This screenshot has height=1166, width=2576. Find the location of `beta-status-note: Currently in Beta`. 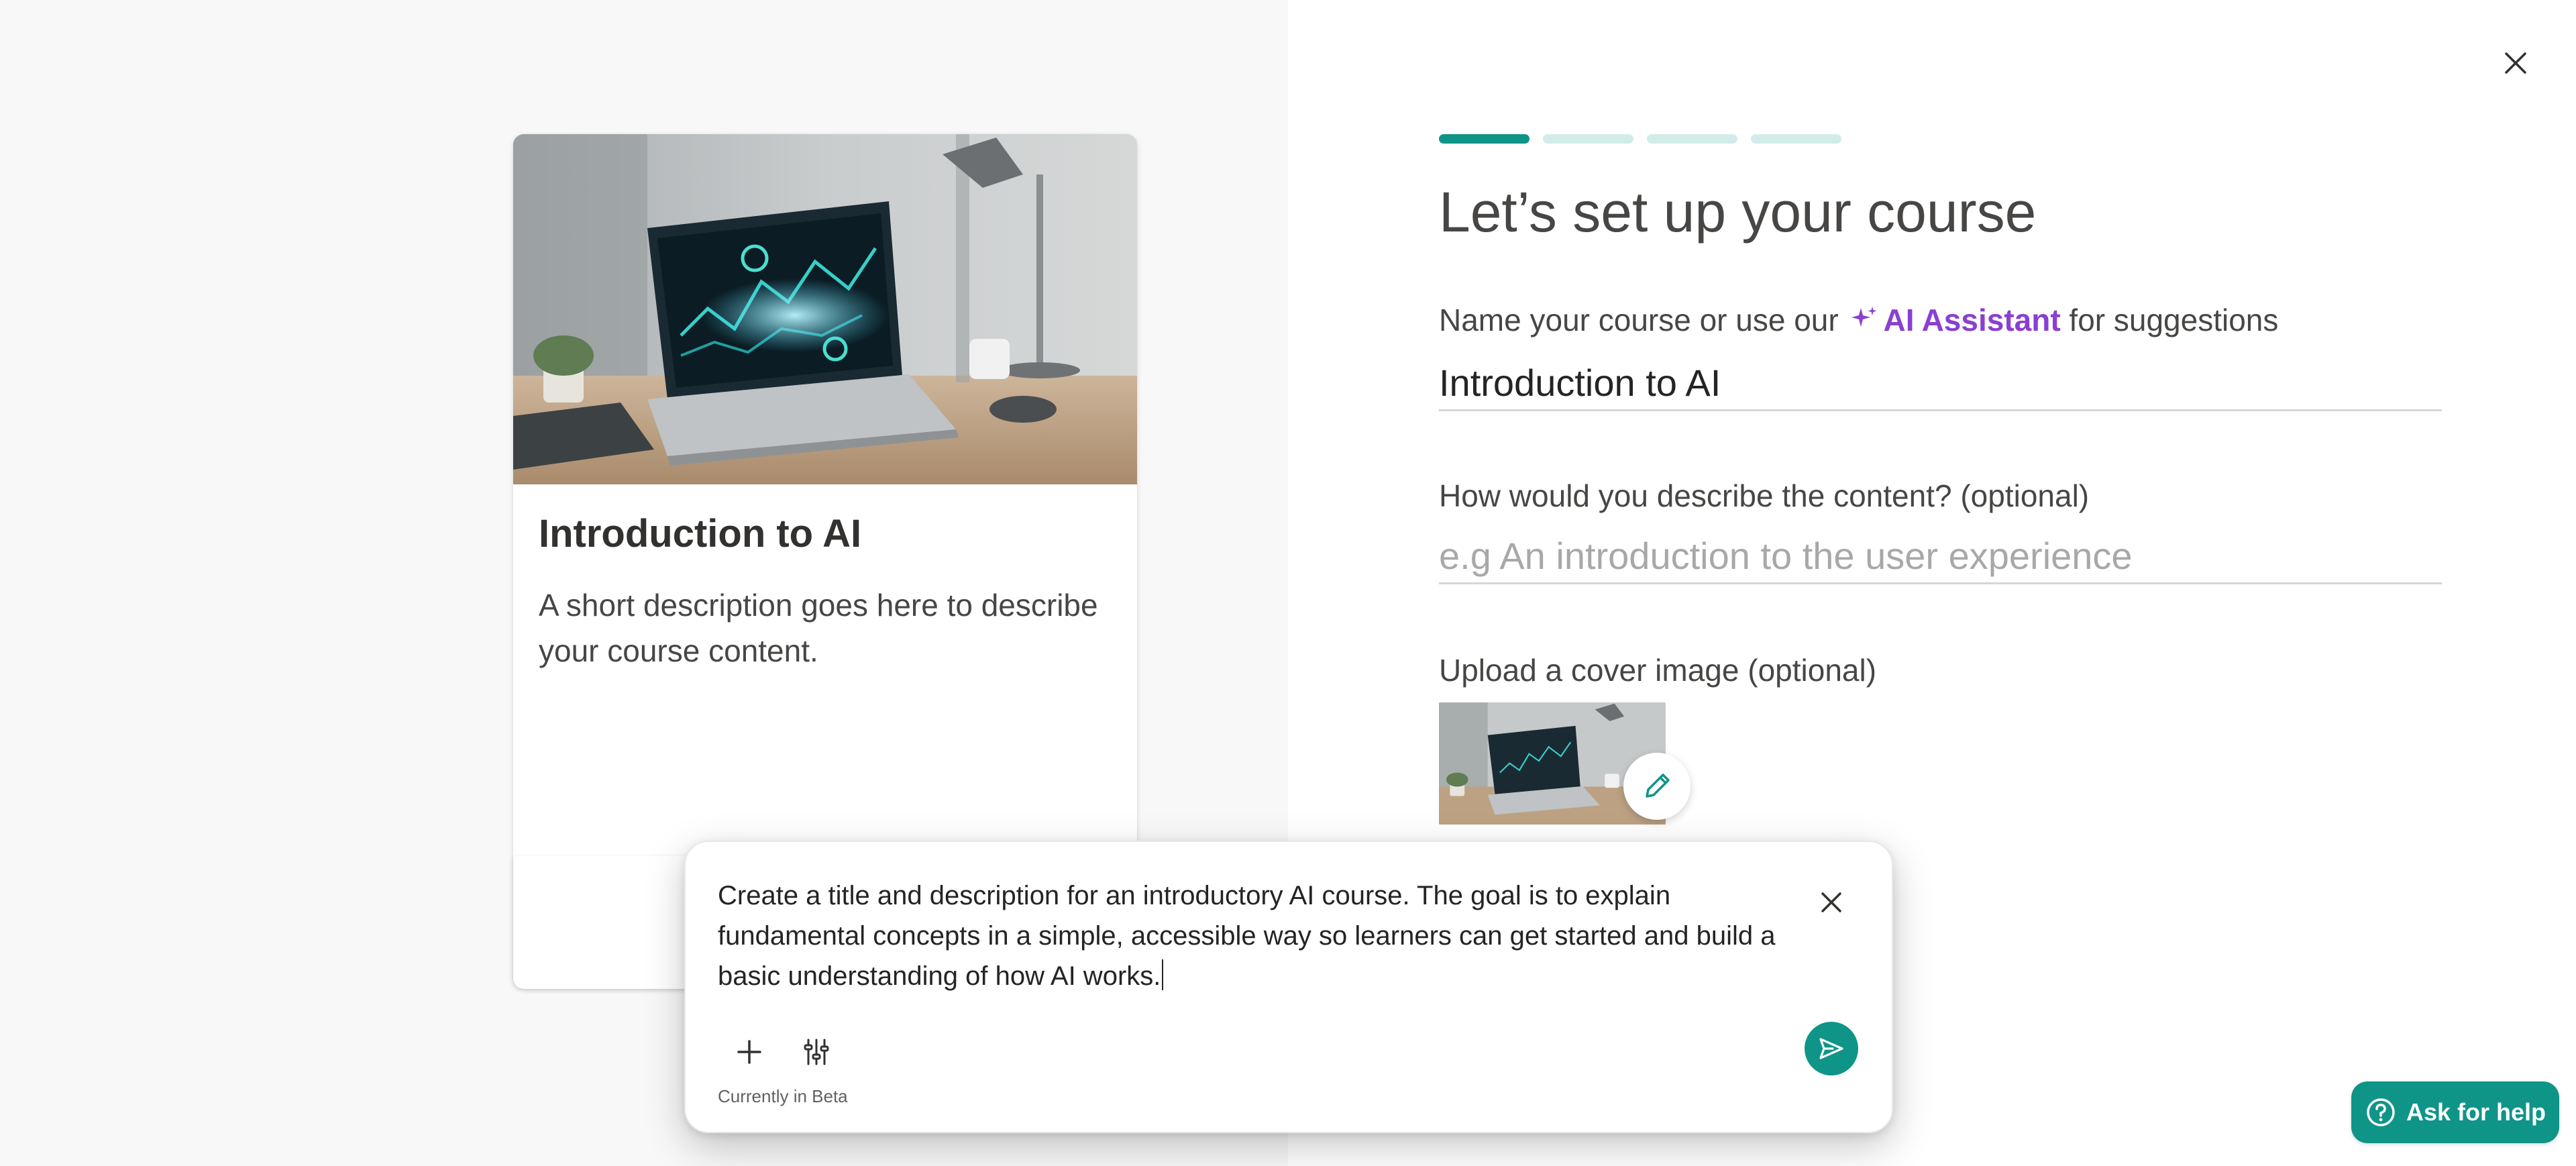

beta-status-note: Currently in Beta is located at coordinates (783, 1096).